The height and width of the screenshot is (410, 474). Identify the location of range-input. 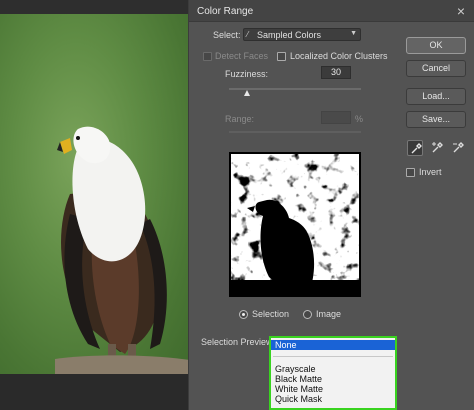
(336, 117).